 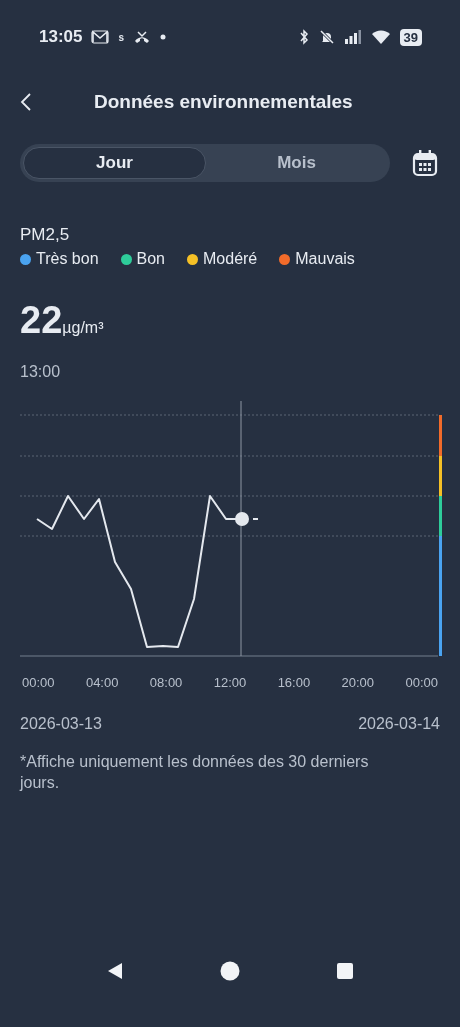 I want to click on legend-label: Bon, so click(x=150, y=259).